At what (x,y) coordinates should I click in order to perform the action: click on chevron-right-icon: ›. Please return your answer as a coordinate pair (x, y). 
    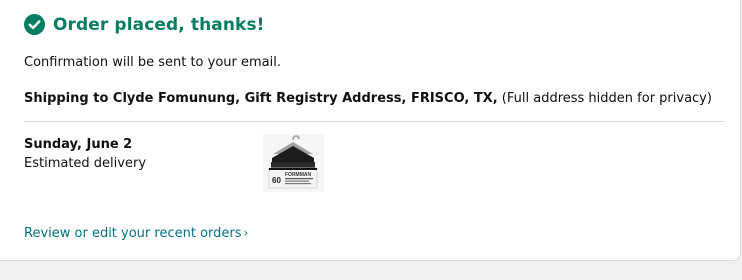
    Looking at the image, I should click on (246, 233).